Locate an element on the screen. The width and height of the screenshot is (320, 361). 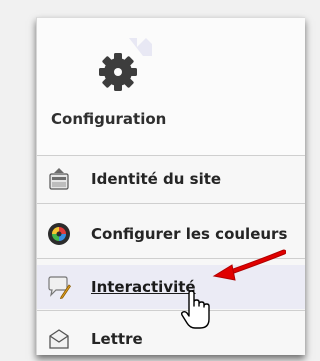
newsletter-icon is located at coordinates (59, 339).